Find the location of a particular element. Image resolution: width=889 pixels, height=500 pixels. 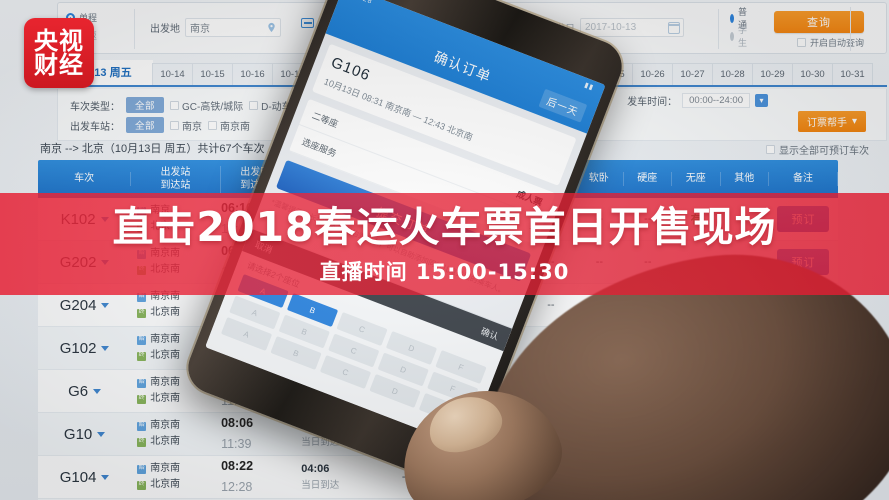

date-tab-10-25: 10-25 is located at coordinates (612, 74).